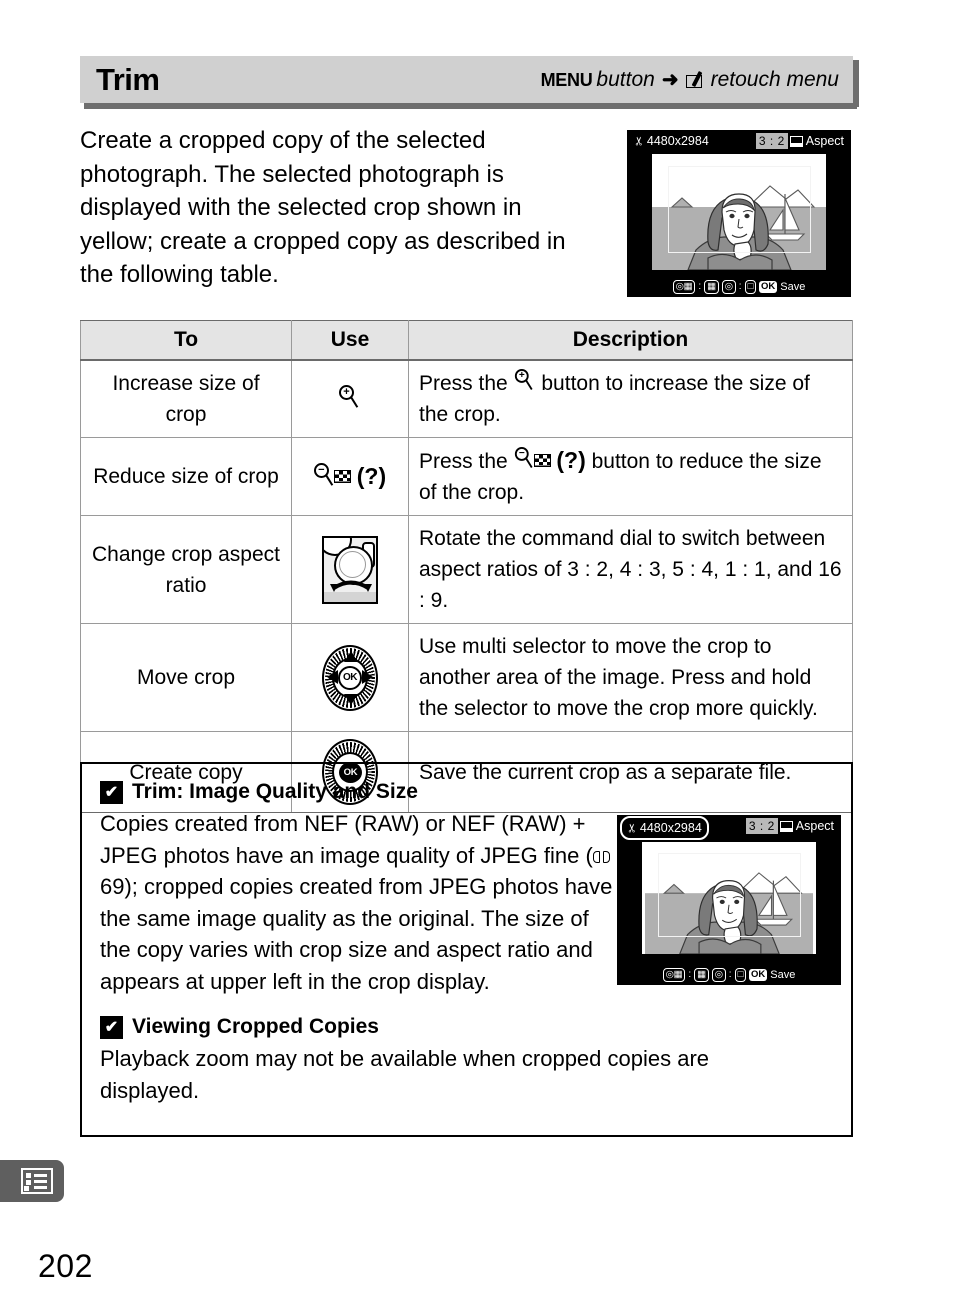 This screenshot has width=954, height=1314. Describe the element at coordinates (186, 476) in the screenshot. I see `row-action-label: Reduce size of crop` at that location.